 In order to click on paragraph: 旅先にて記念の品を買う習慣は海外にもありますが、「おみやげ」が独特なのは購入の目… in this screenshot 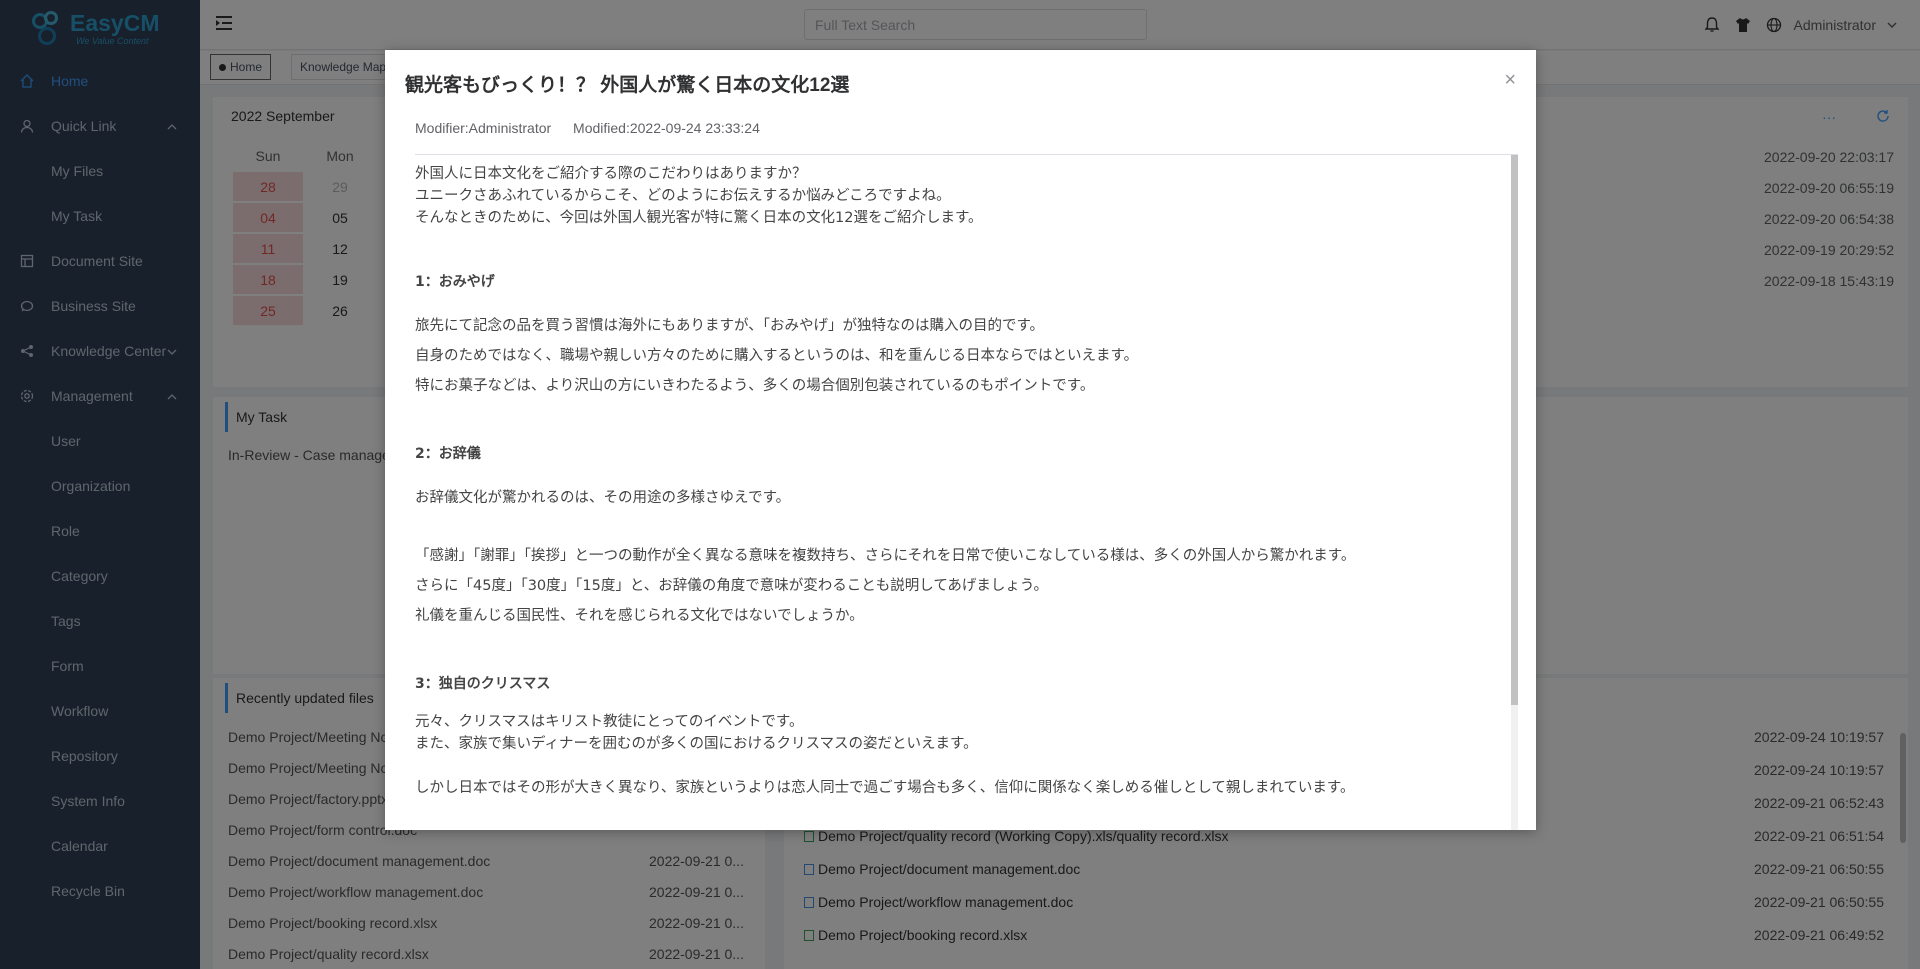, I will do `click(730, 326)`.